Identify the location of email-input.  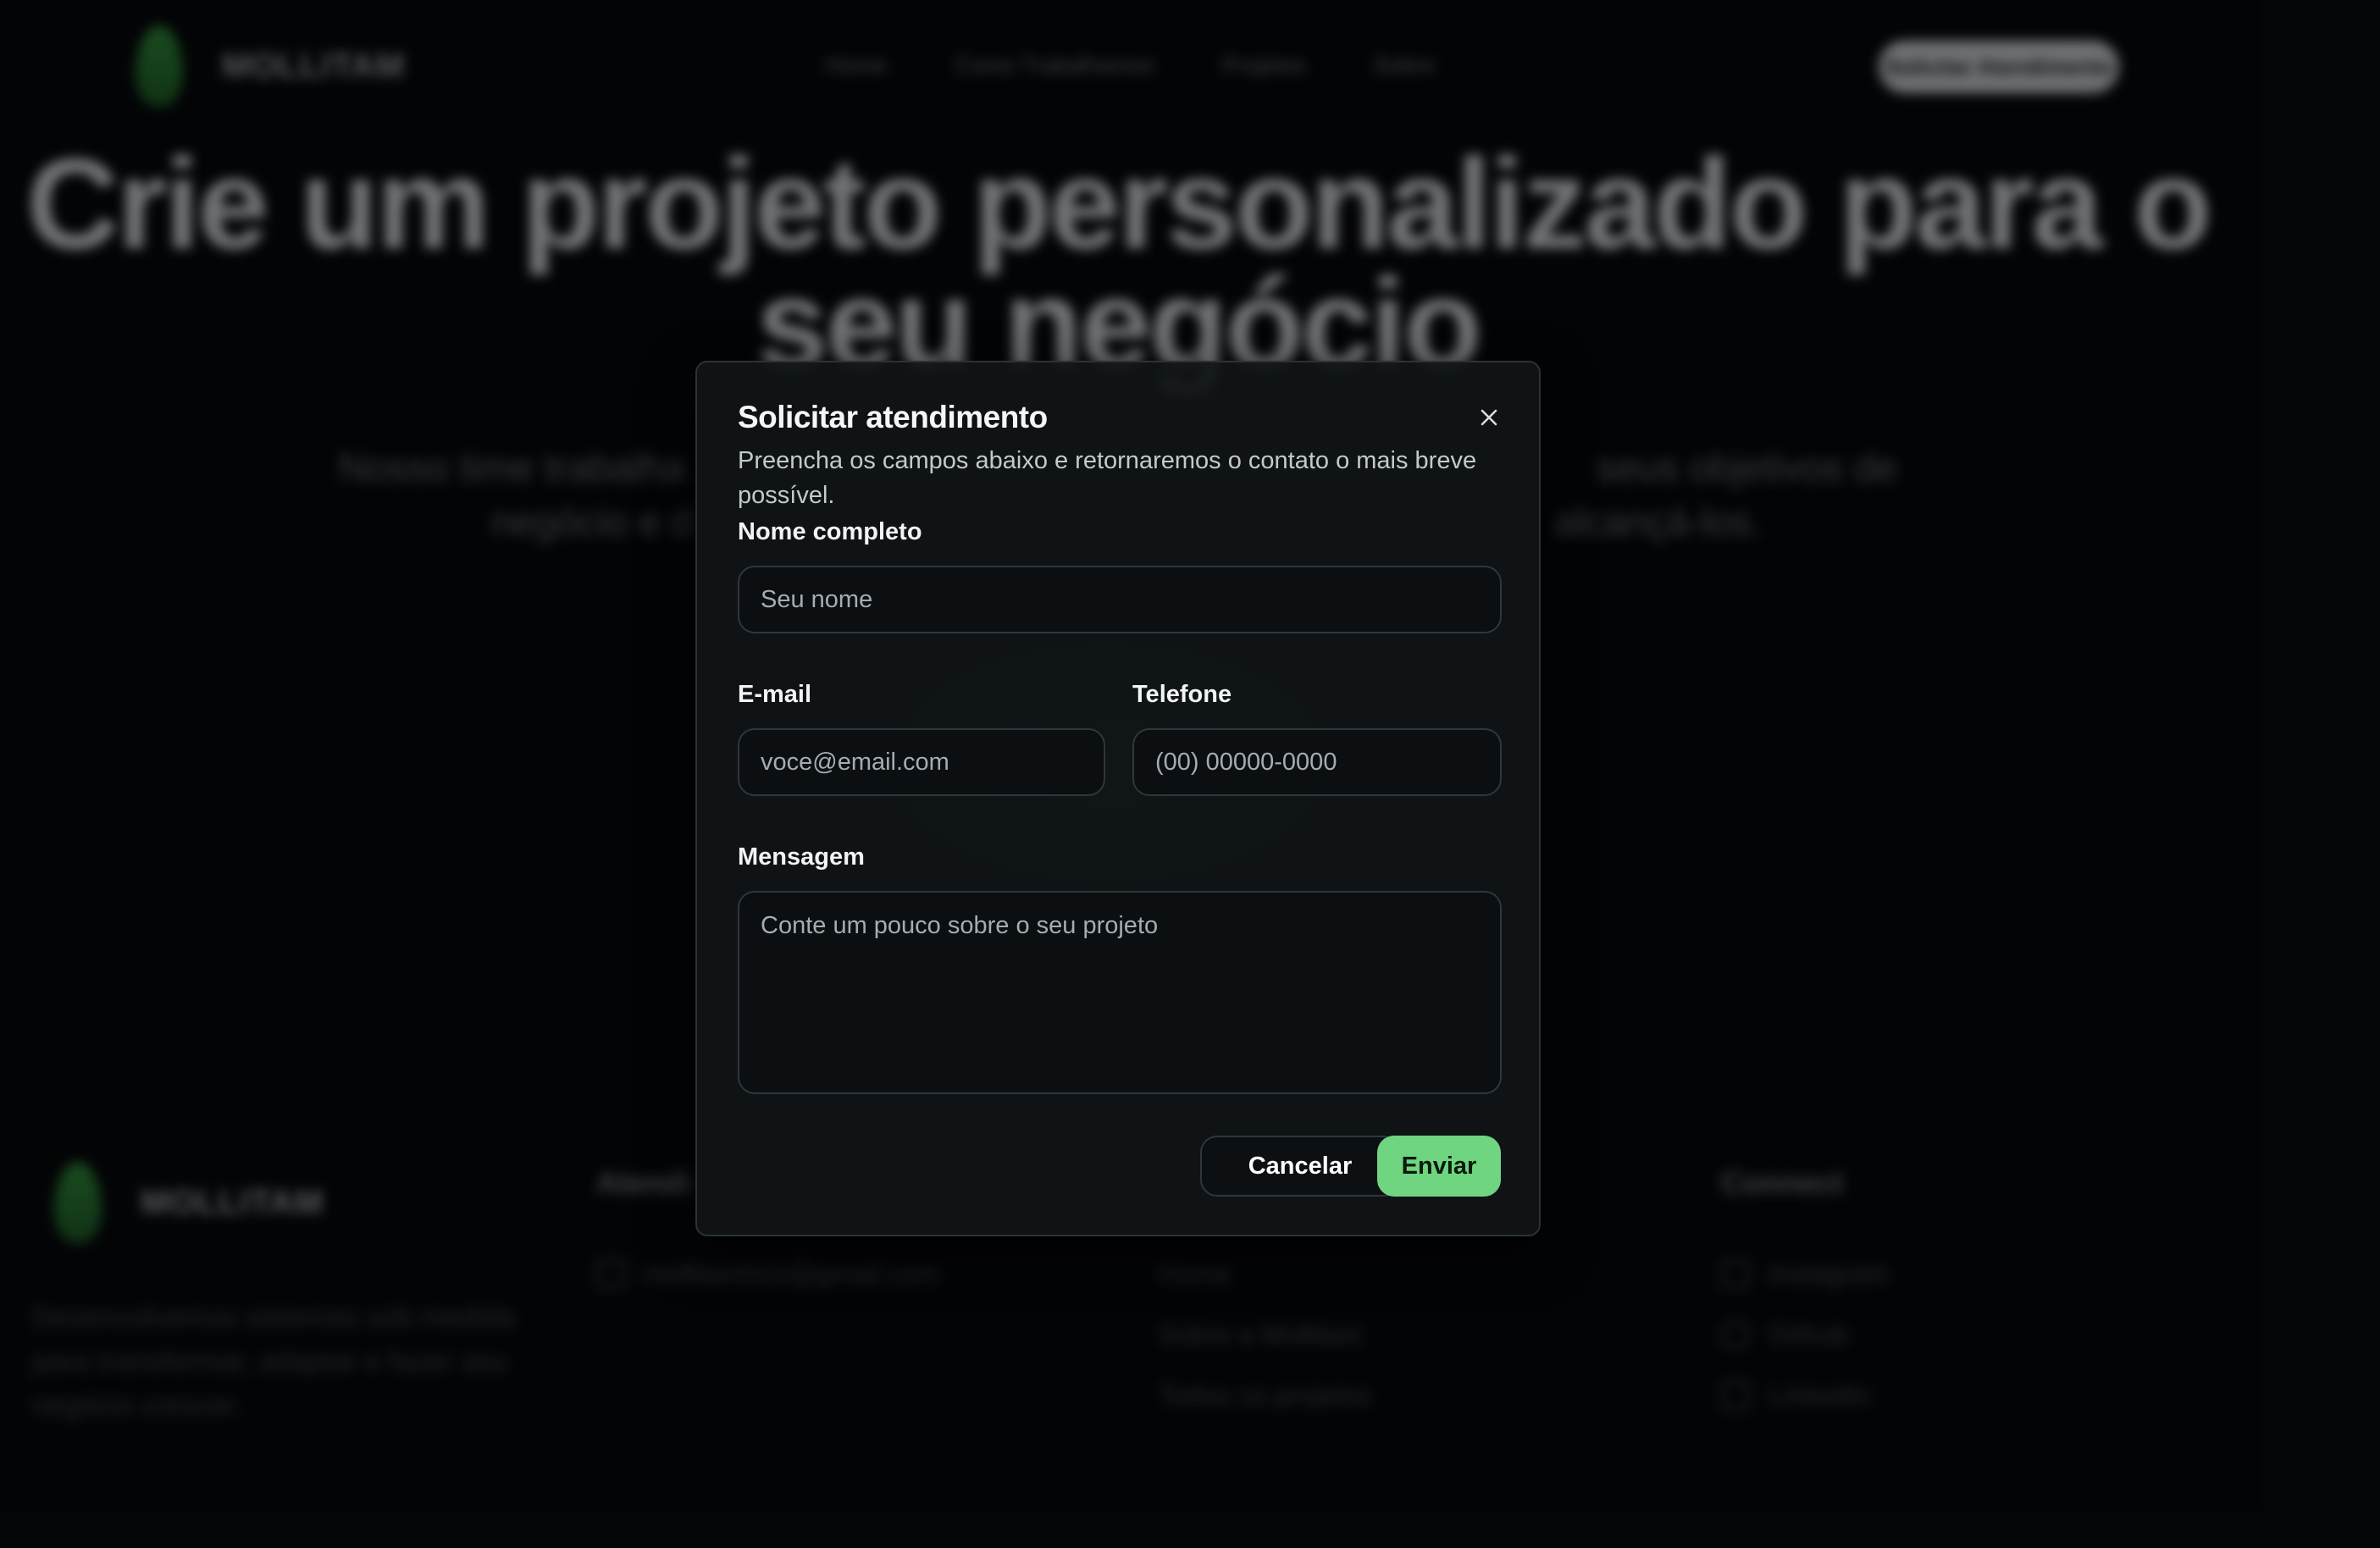
(921, 762).